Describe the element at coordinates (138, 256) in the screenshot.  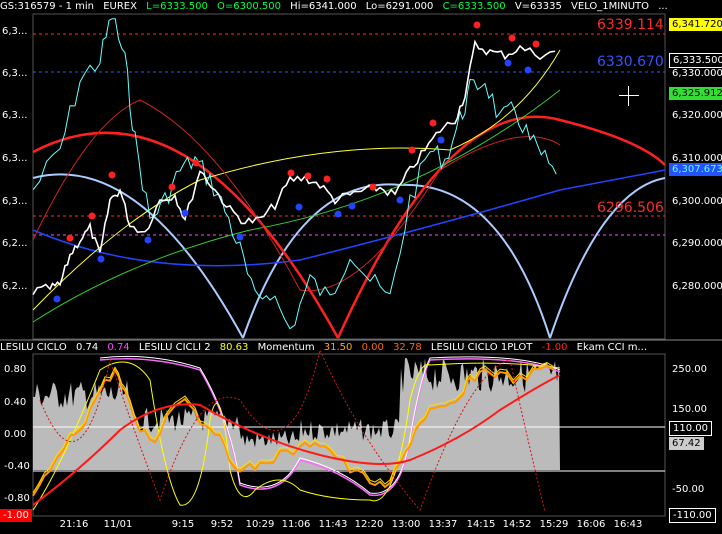
I see `cycle-arc` at that location.